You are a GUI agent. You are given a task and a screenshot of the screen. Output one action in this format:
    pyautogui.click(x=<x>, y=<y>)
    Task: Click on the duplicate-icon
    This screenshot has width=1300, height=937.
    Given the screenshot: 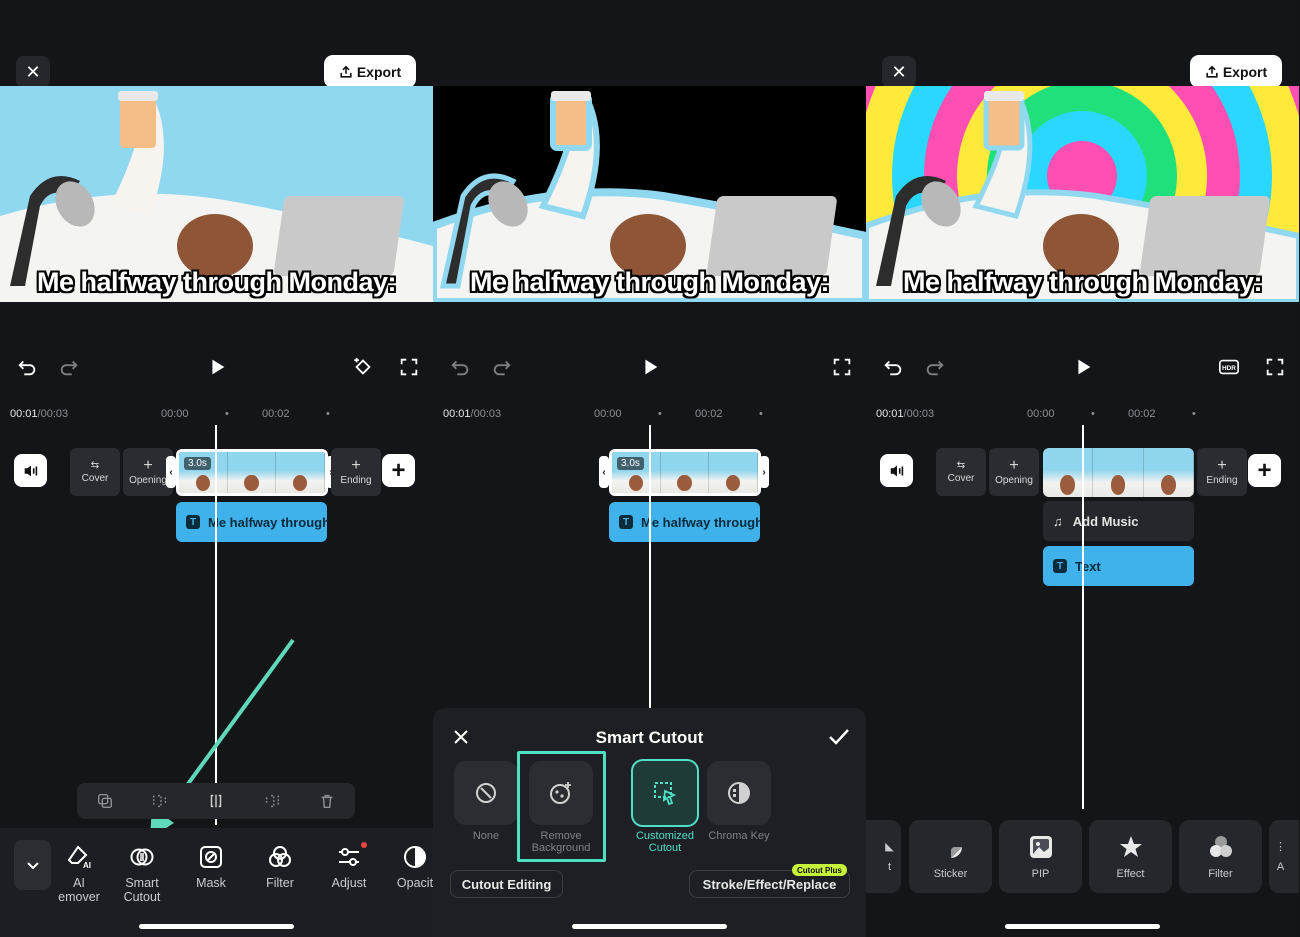 What is the action you would take?
    pyautogui.click(x=105, y=801)
    